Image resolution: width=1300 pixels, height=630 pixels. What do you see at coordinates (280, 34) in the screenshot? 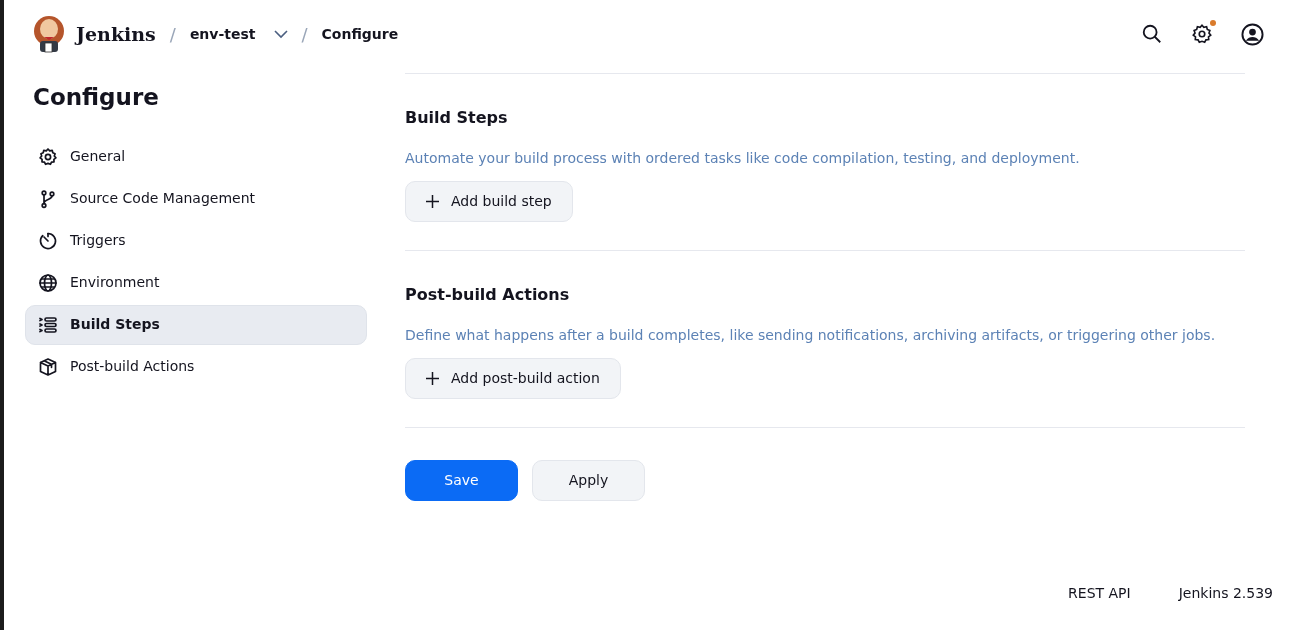
I see `chevron-down-icon` at bounding box center [280, 34].